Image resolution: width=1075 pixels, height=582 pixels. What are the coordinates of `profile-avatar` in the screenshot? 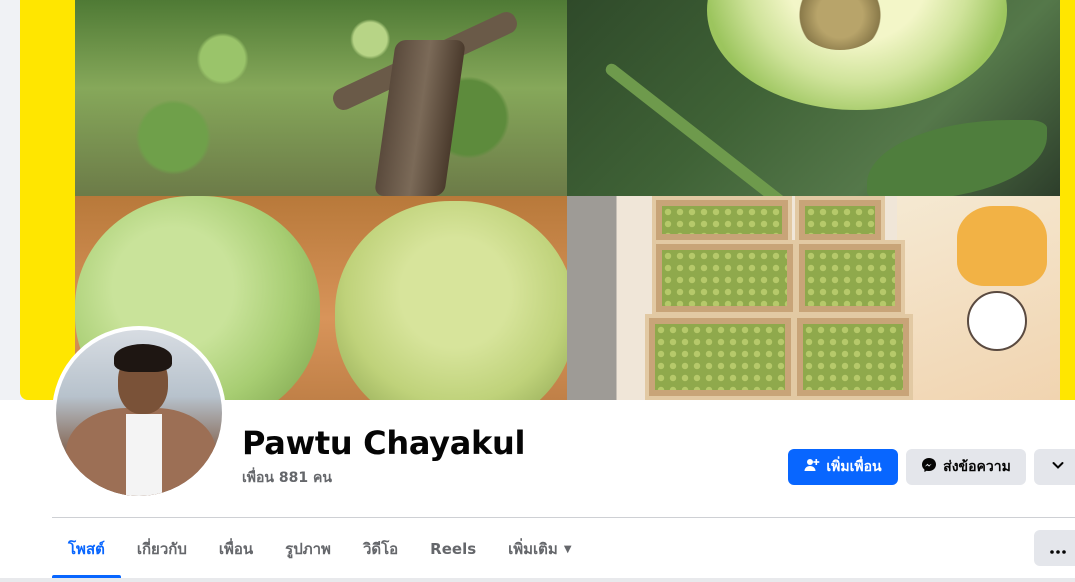 It's located at (139, 413).